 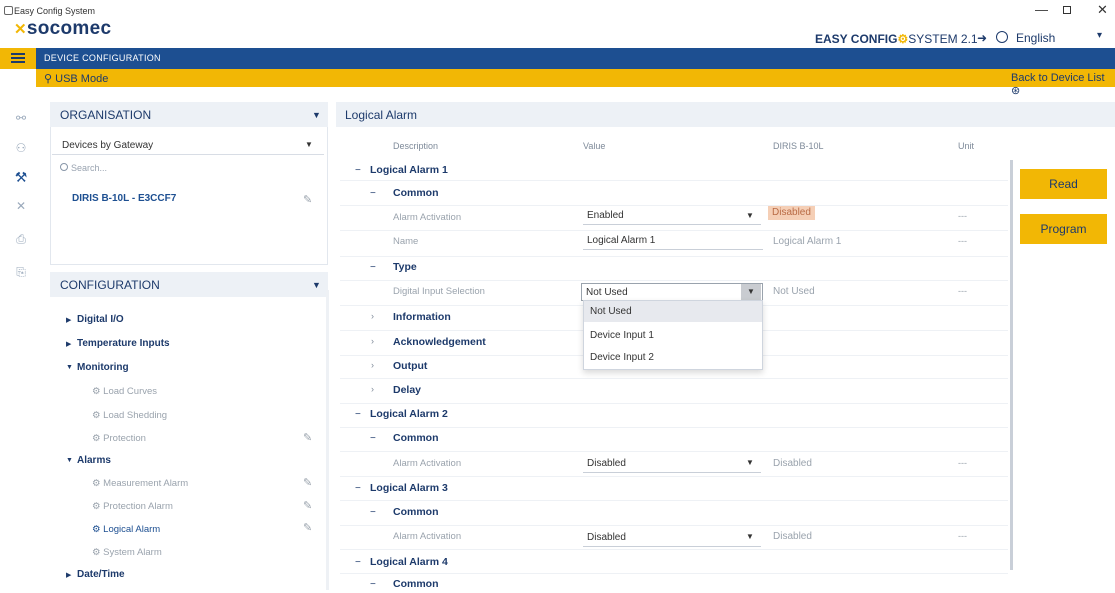 What do you see at coordinates (129, 415) in the screenshot?
I see `tree-item-load-shedding: ⚙ Load Shedding` at bounding box center [129, 415].